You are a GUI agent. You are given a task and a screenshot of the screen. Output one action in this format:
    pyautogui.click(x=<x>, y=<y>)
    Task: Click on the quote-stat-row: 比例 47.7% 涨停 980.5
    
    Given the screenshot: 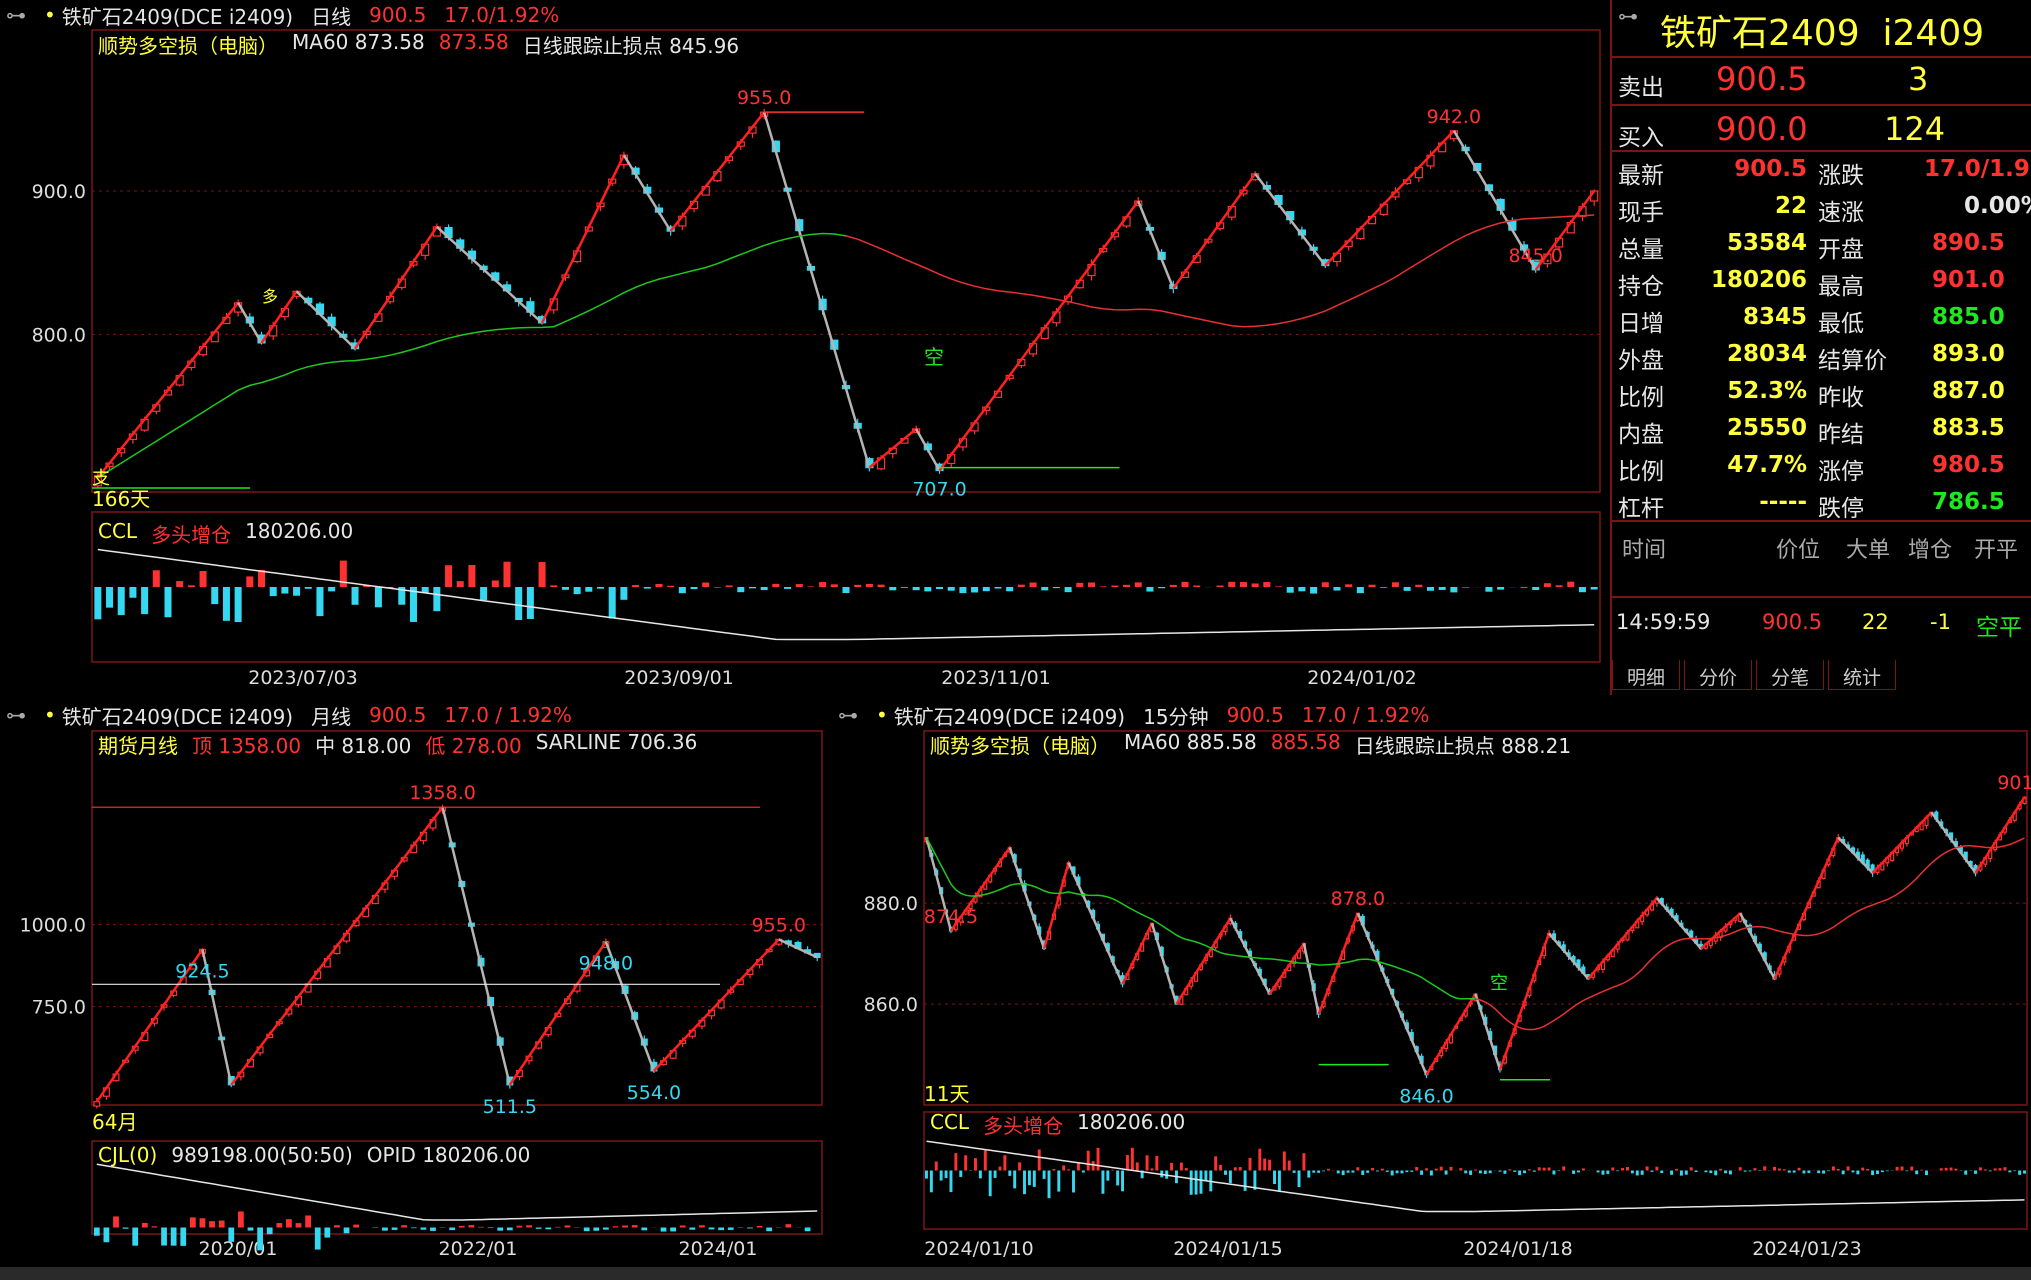 What is the action you would take?
    pyautogui.click(x=1821, y=466)
    